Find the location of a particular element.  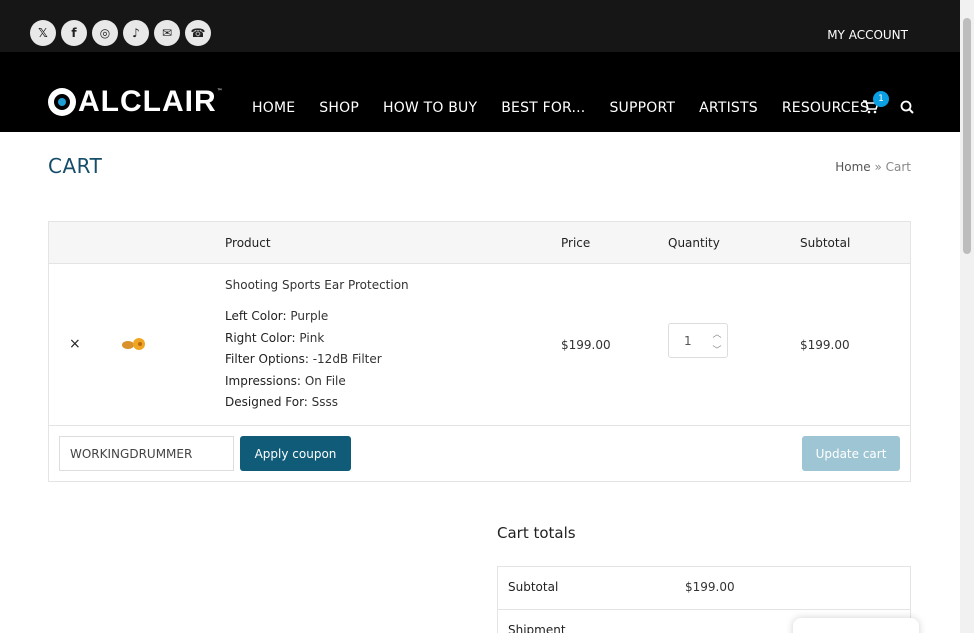

coupon-input is located at coordinates (146, 453).